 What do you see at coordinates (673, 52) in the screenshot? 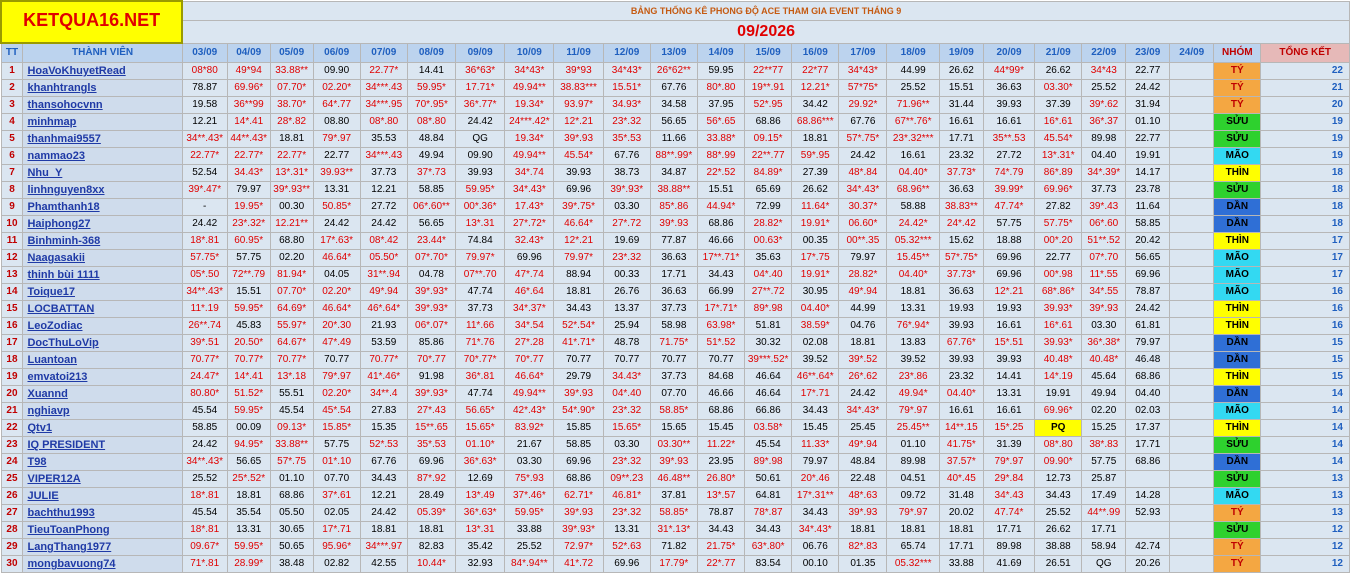
I see `header-date: 13/09` at bounding box center [673, 52].